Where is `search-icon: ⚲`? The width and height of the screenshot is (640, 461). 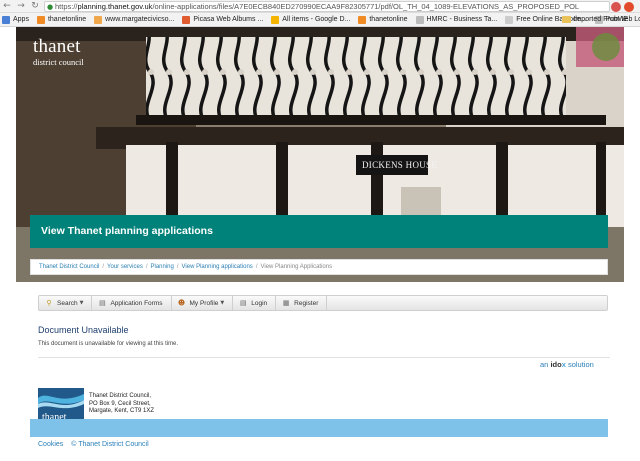
search-icon: ⚲ is located at coordinates (49, 303).